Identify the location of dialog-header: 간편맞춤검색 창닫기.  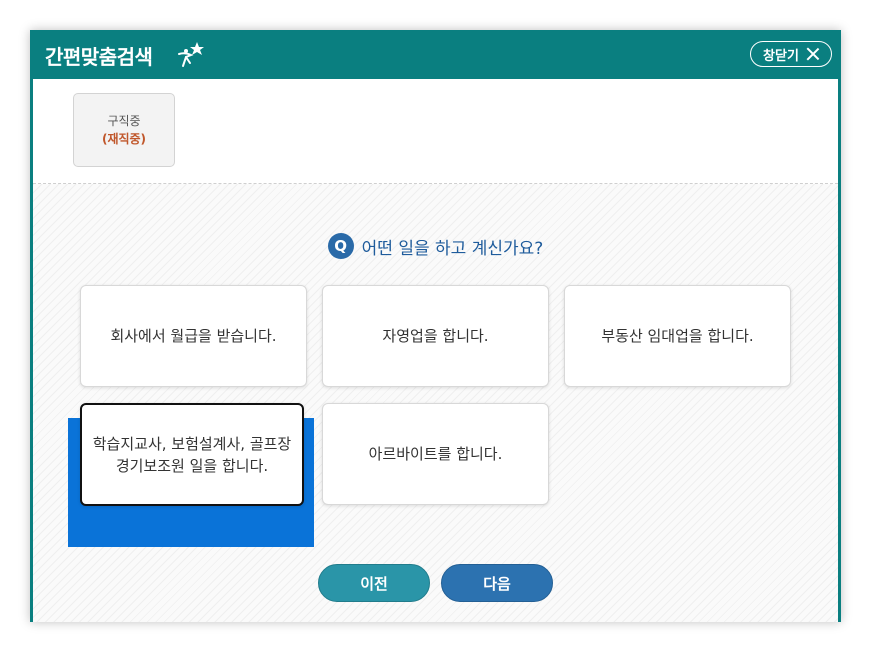
(435, 54).